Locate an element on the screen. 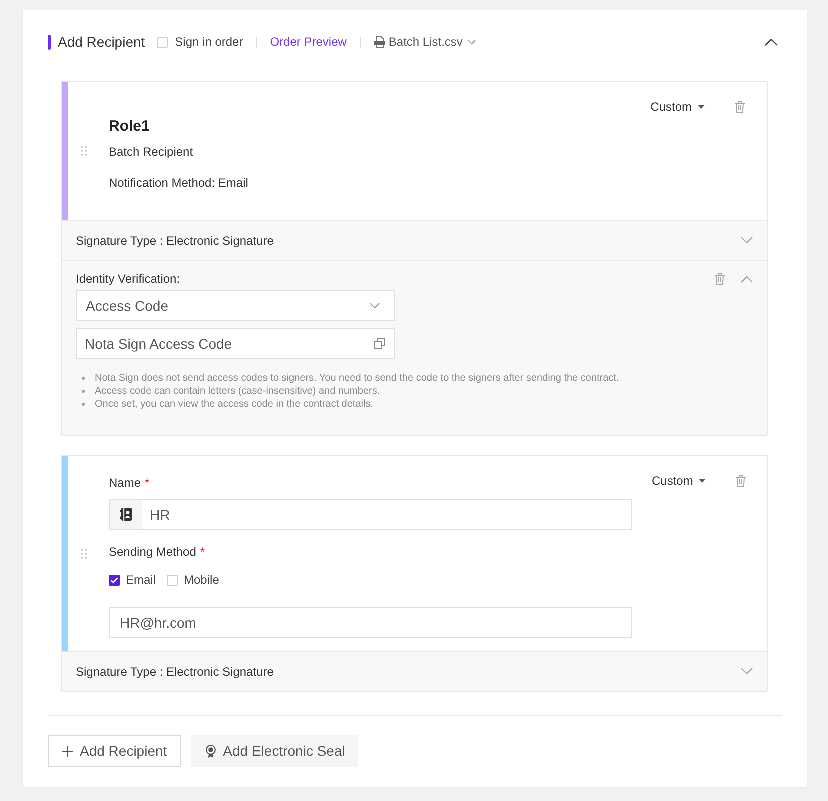 The height and width of the screenshot is (801, 828). field-label: Sending Method is located at coordinates (152, 552).